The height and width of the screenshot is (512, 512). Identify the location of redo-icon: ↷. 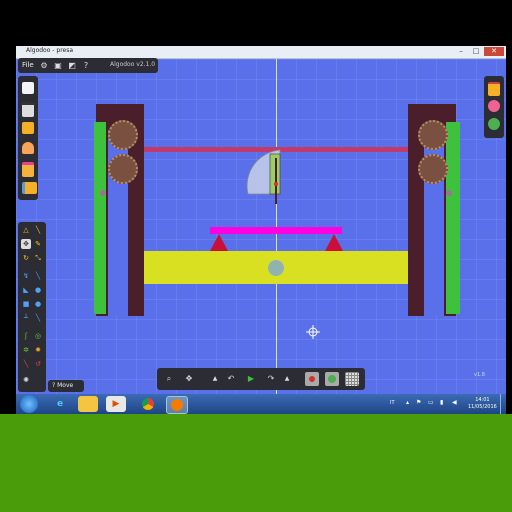
(271, 378).